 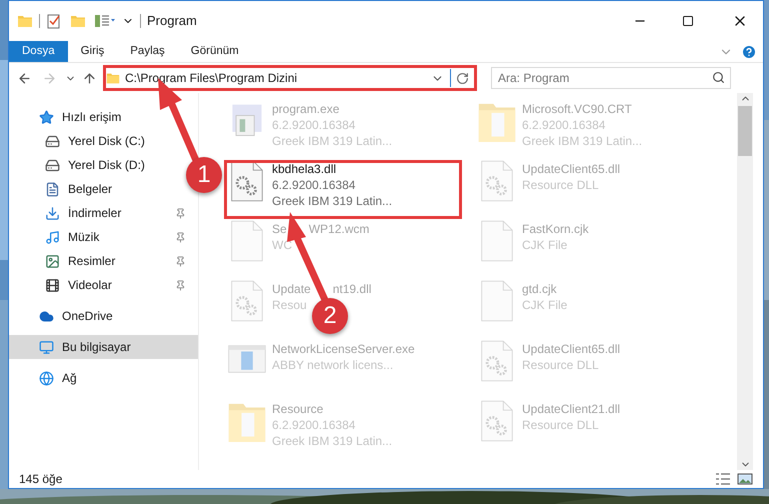 I want to click on item-count: 145 öğe, so click(x=40, y=479).